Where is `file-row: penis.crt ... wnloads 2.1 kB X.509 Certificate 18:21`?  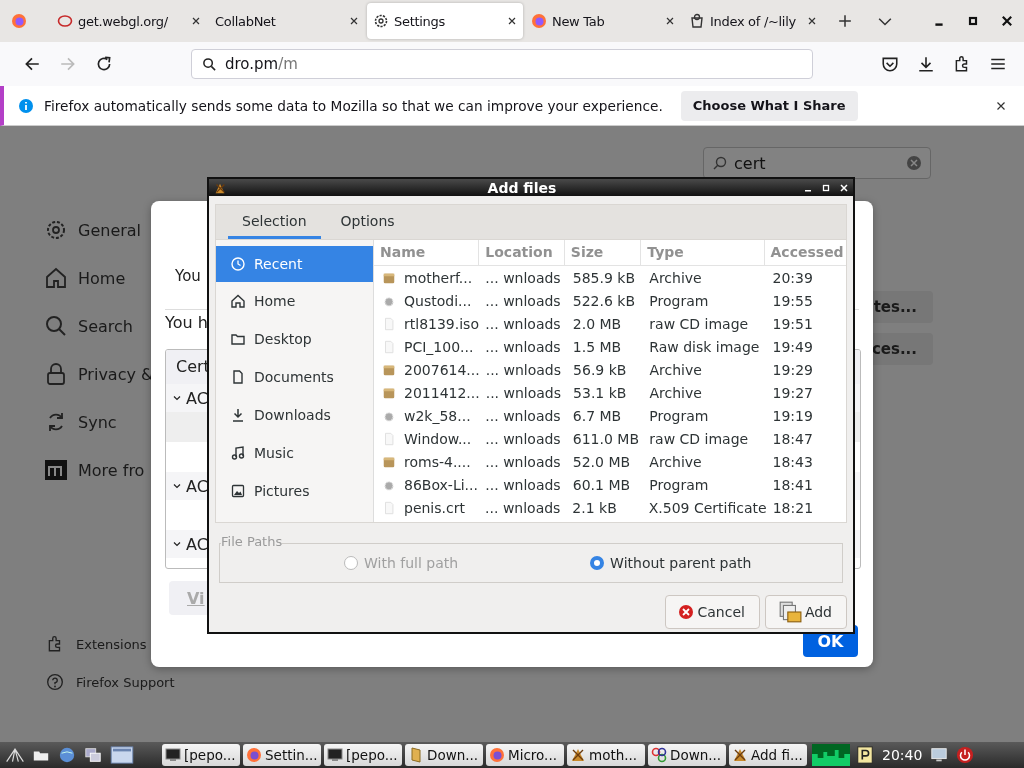
file-row: penis.crt ... wnloads 2.1 kB X.509 Certificate 18:21 is located at coordinates (610, 507).